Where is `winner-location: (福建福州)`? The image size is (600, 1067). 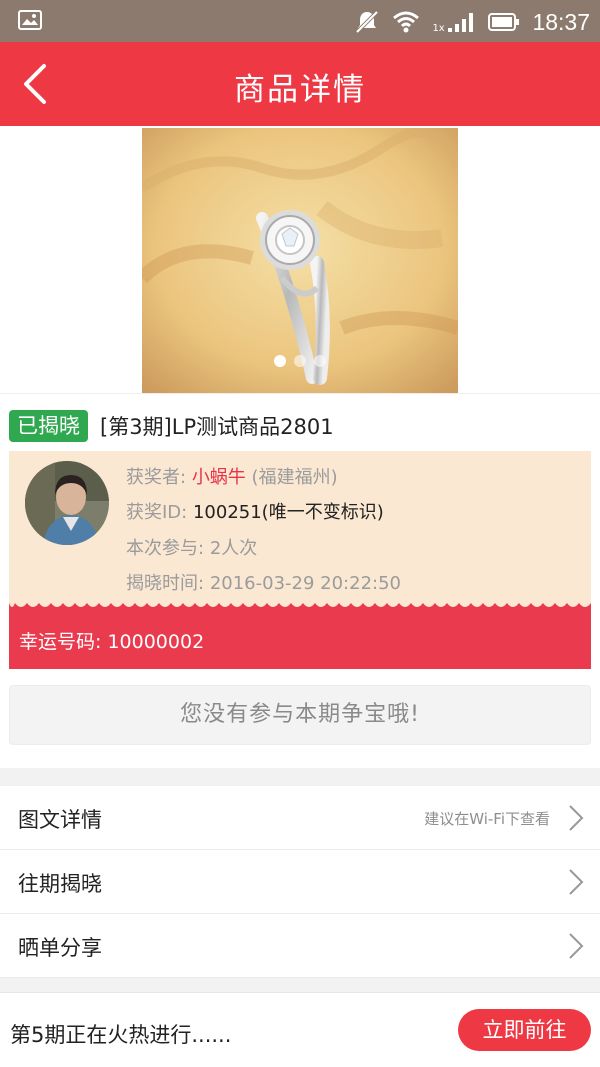 winner-location: (福建福州) is located at coordinates (294, 477).